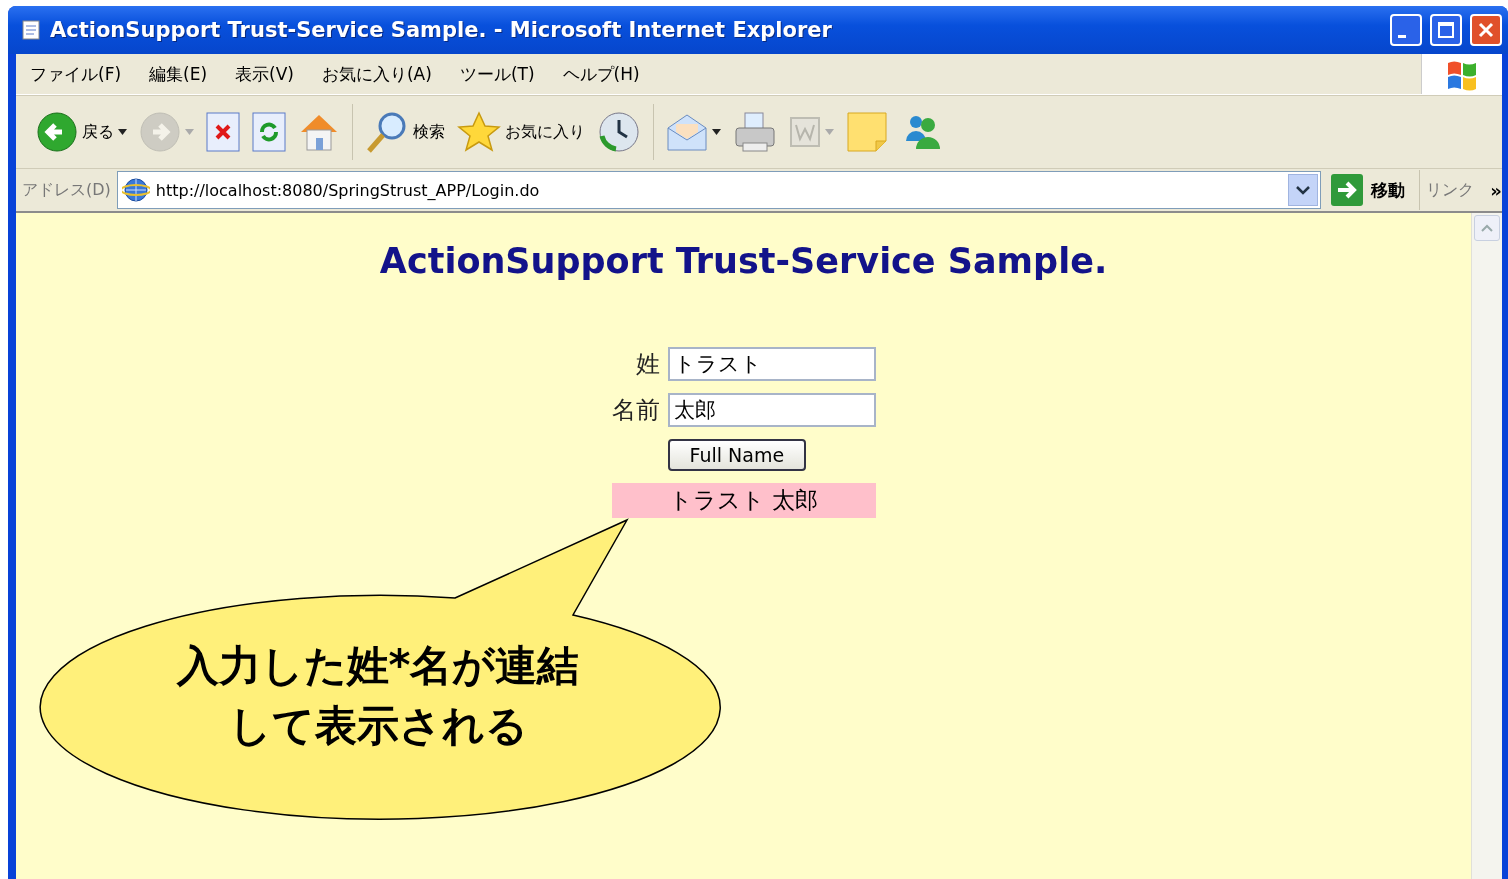 This screenshot has width=1508, height=879. Describe the element at coordinates (31, 30) in the screenshot. I see `page-icon` at that location.